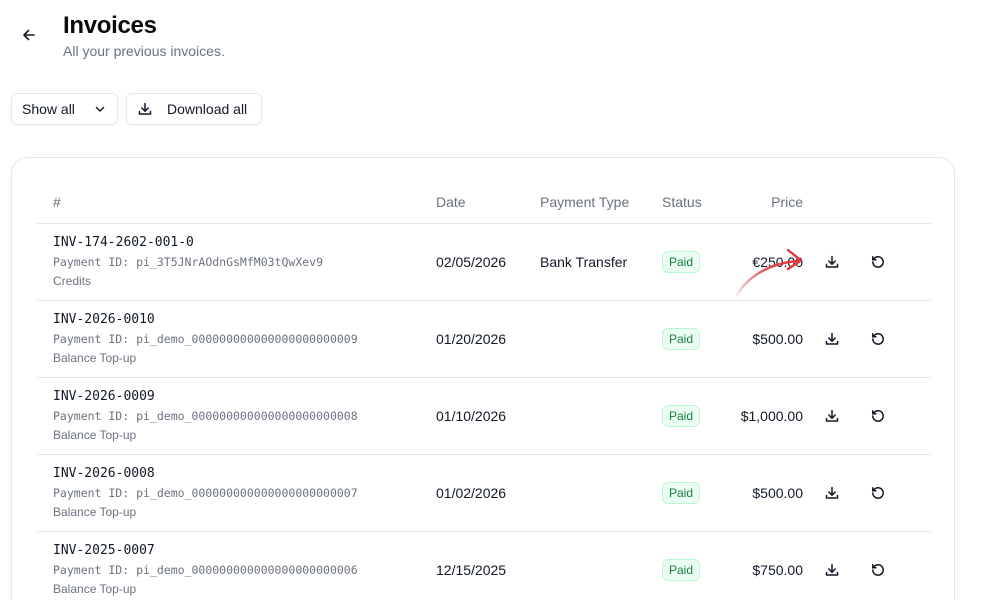  Describe the element at coordinates (104, 396) in the screenshot. I see `invoice-number: INV-2026-0009` at that location.